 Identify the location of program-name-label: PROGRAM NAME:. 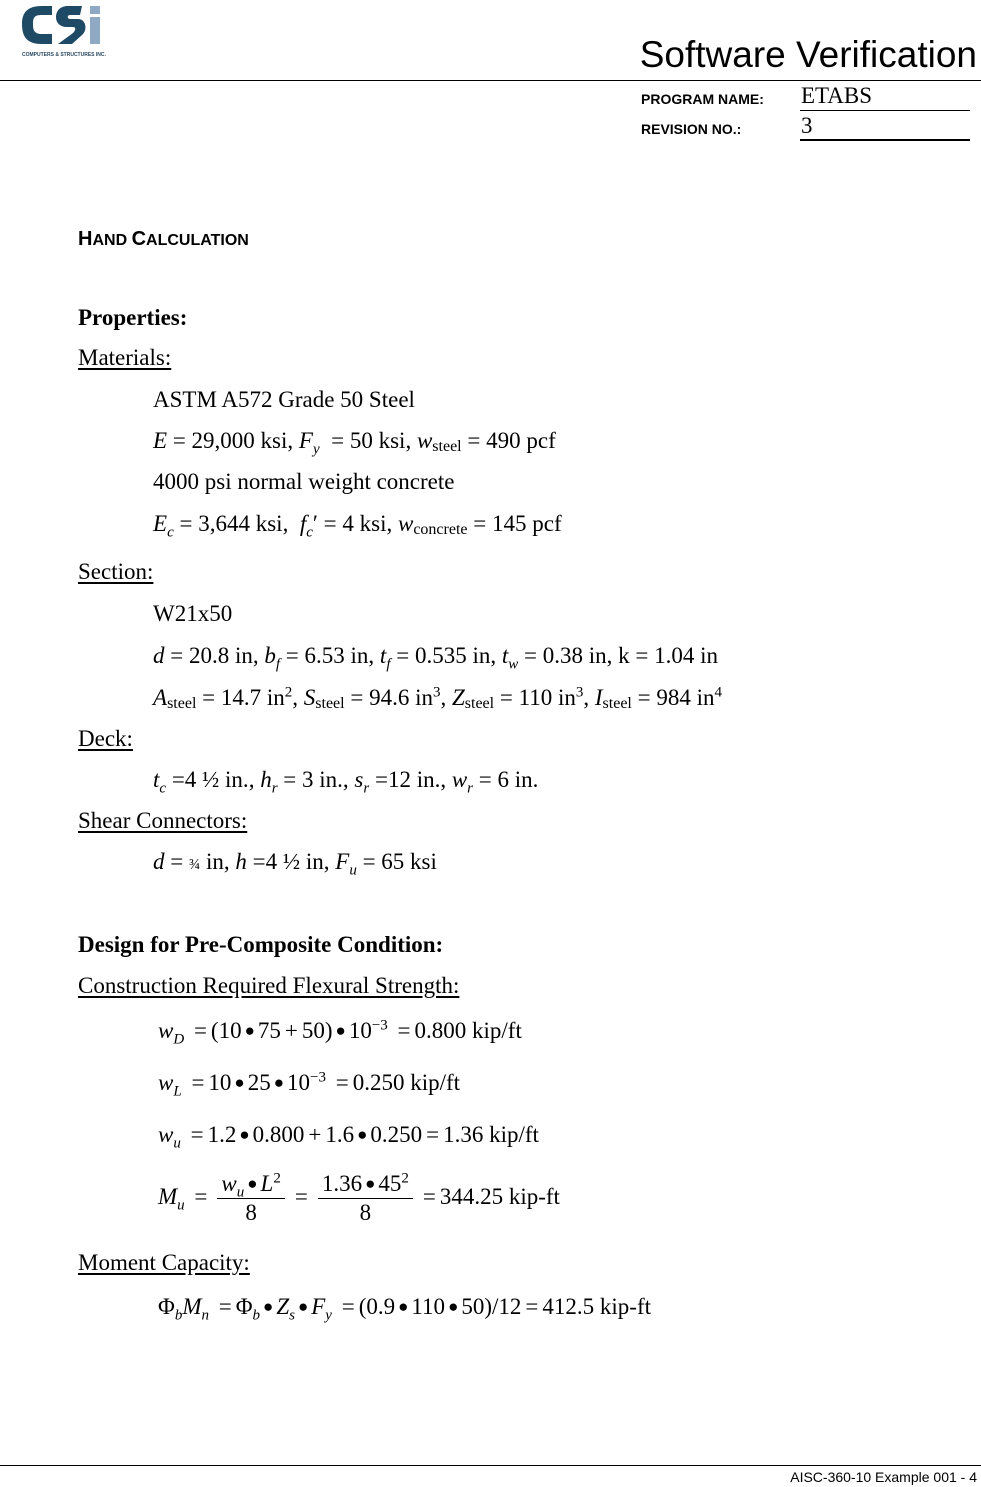
(702, 99).